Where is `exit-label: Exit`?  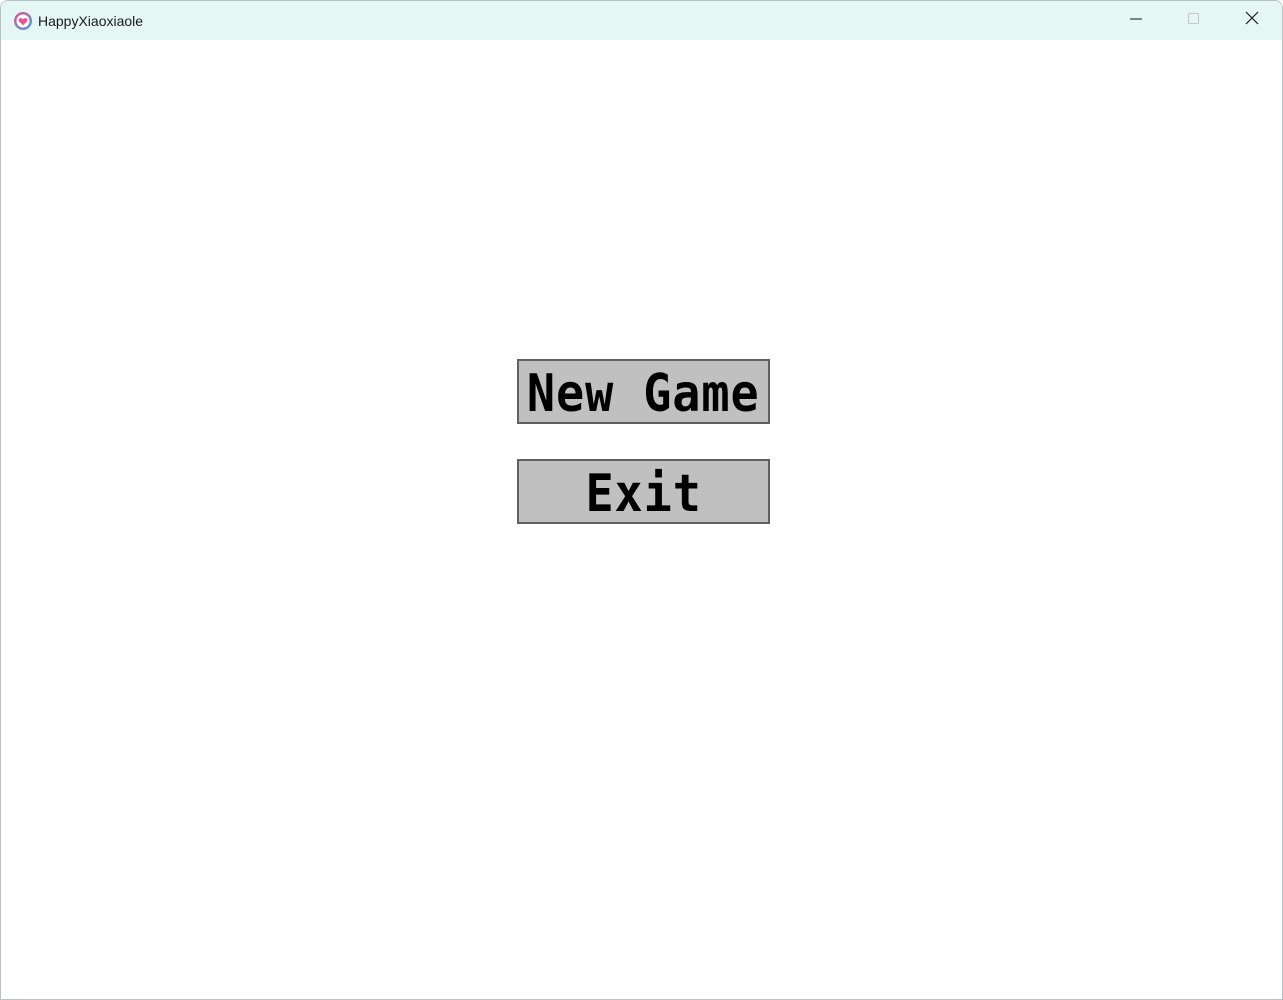
exit-label: Exit is located at coordinates (643, 494).